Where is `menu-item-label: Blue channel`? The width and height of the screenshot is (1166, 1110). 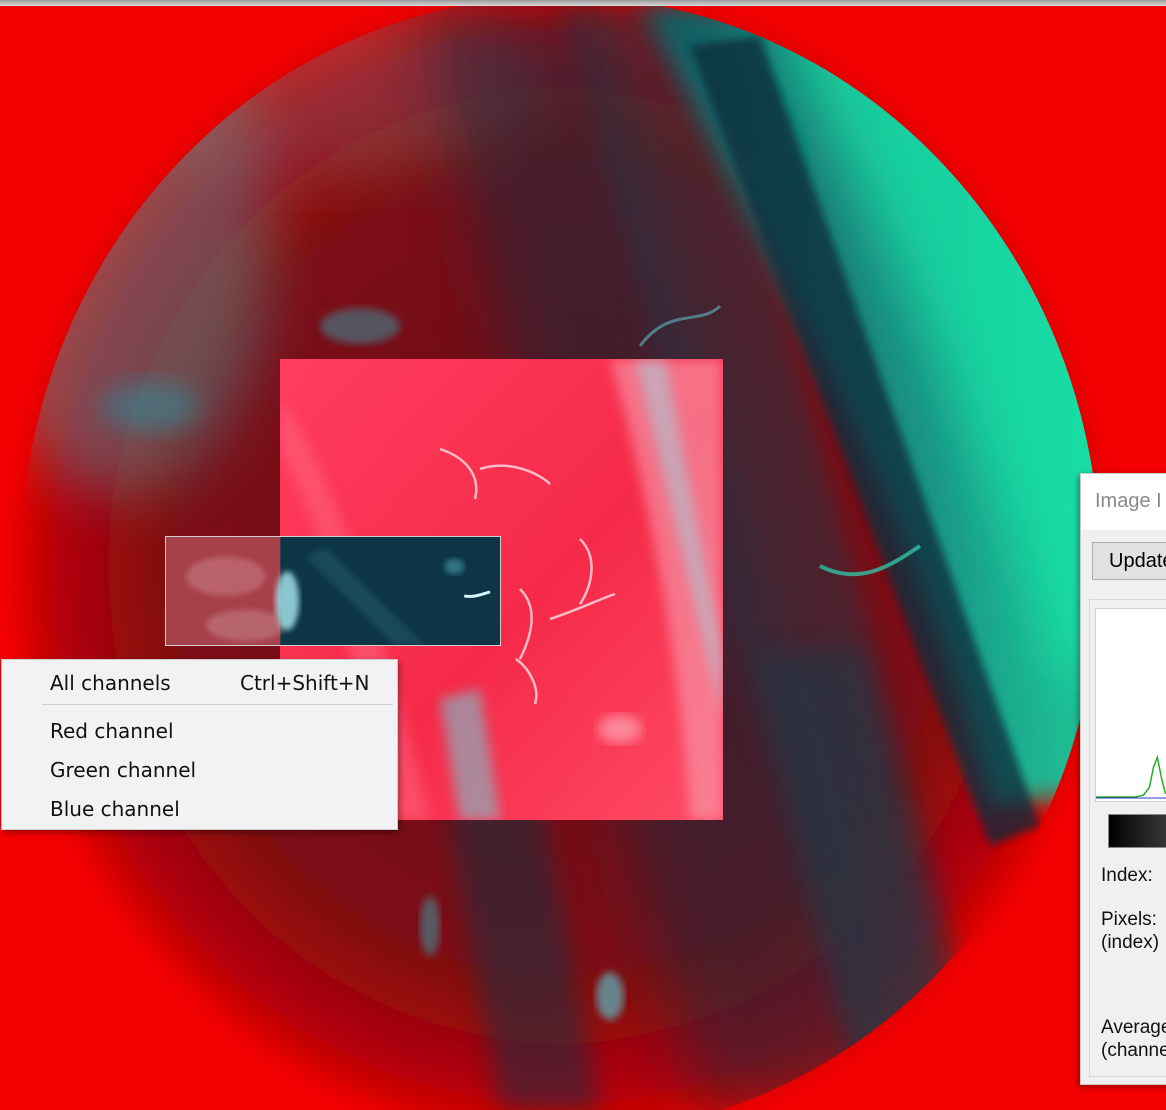
menu-item-label: Blue channel is located at coordinates (115, 809).